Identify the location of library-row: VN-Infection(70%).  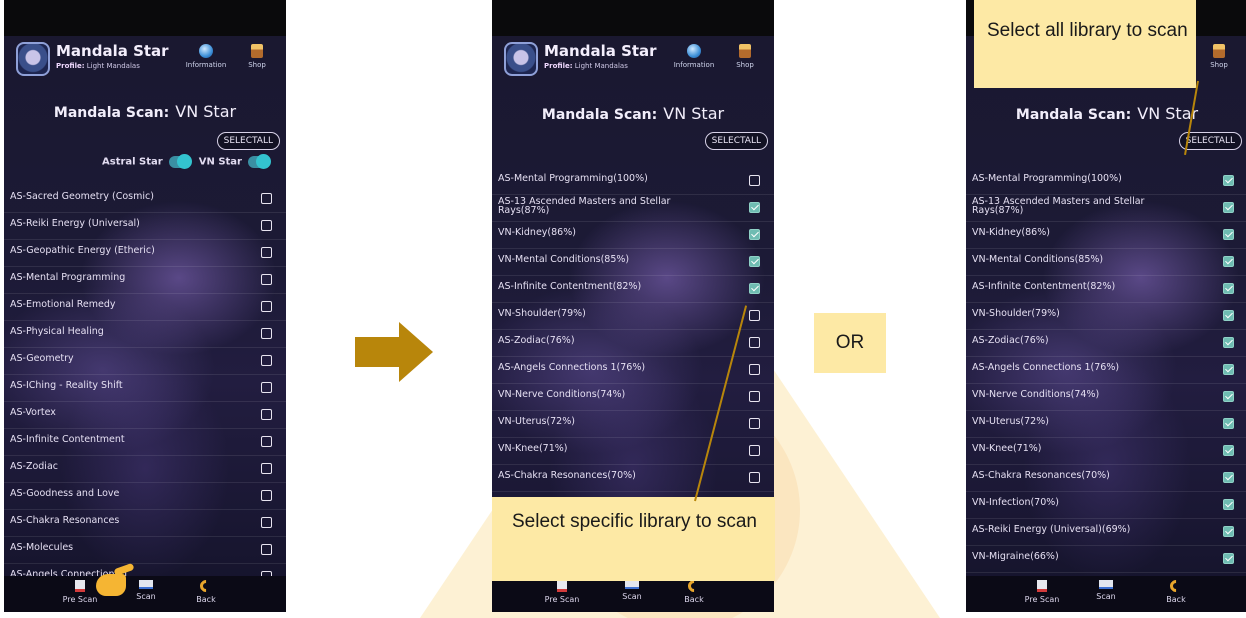
(1106, 505).